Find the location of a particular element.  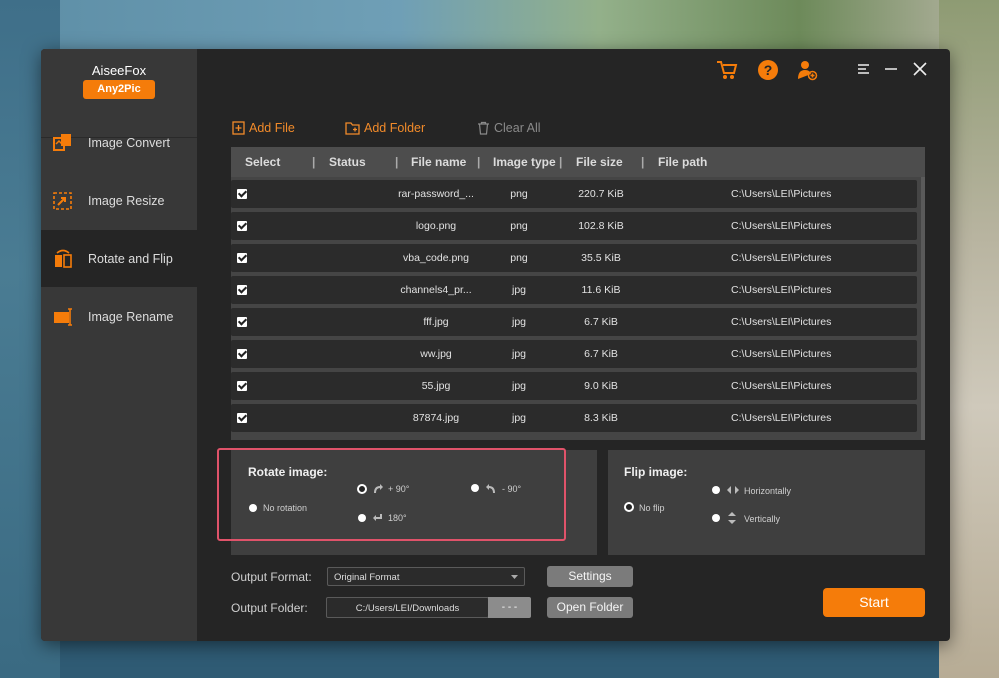

rotate-options-highlight is located at coordinates (391, 494).